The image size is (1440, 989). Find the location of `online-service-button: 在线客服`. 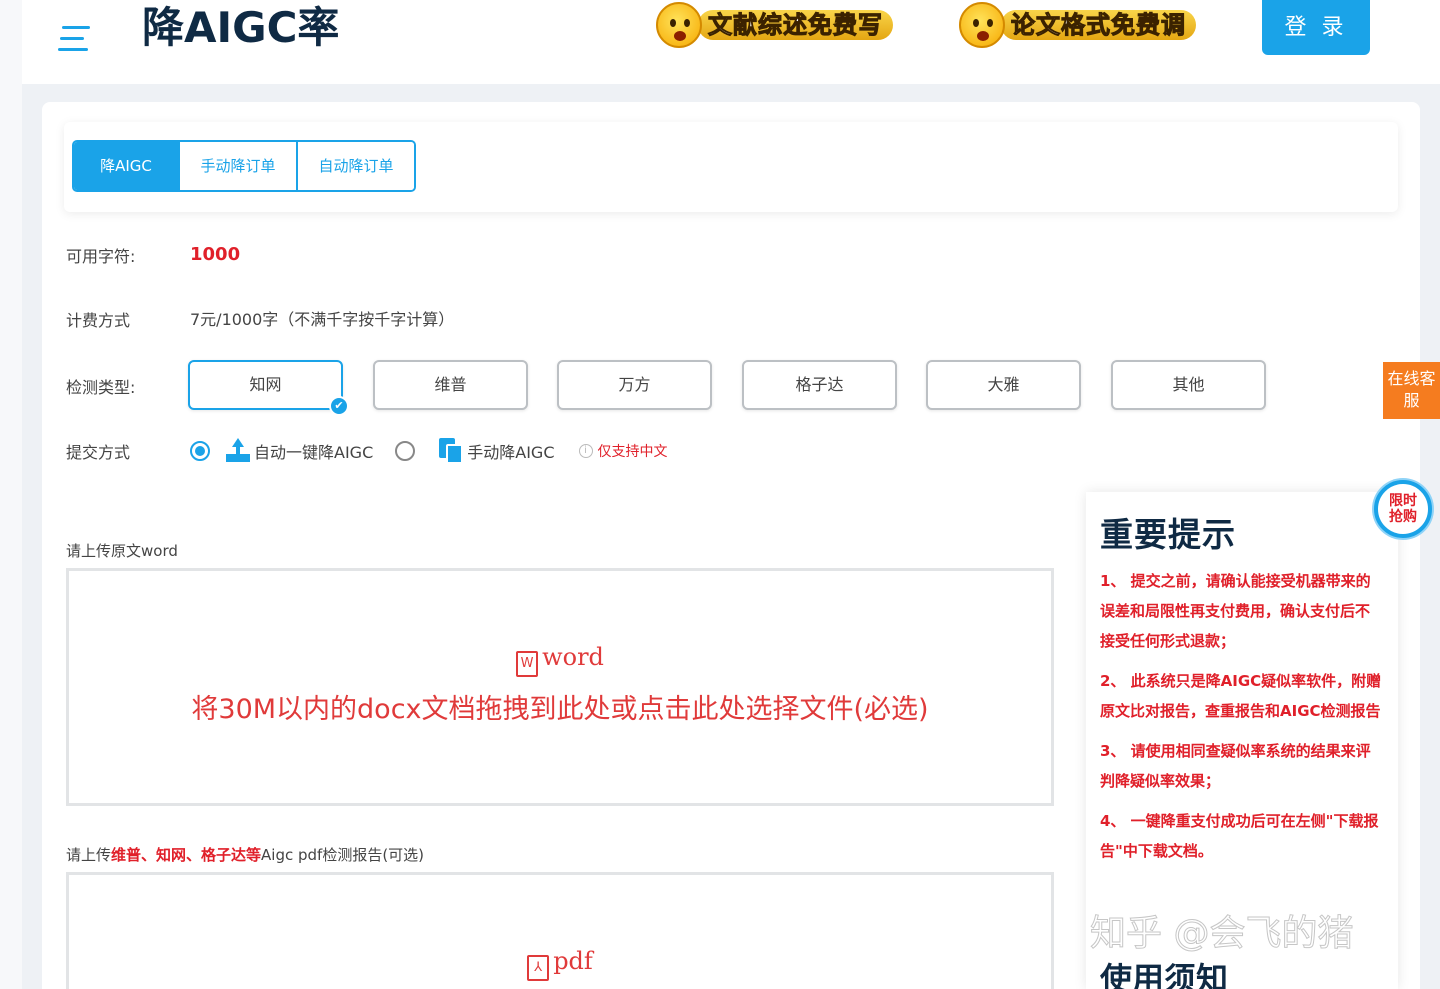

online-service-button: 在线客服 is located at coordinates (1411, 390).